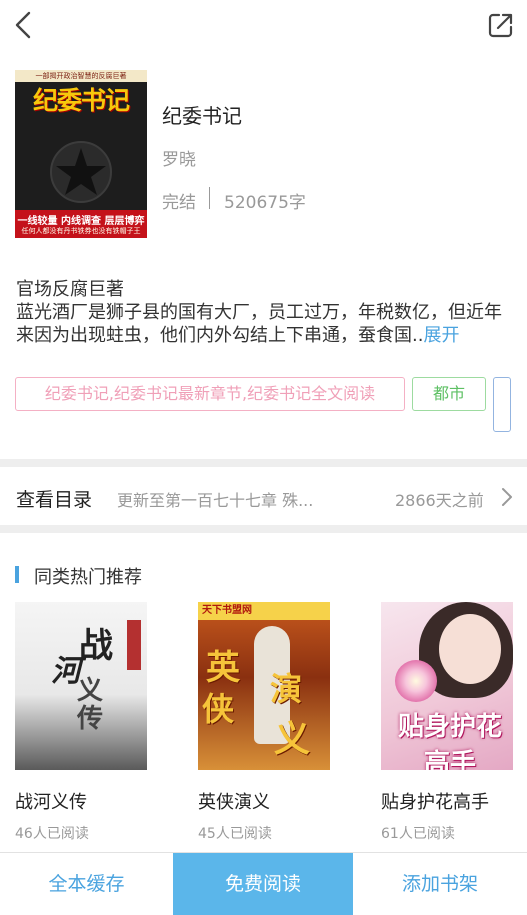 The image size is (527, 915). Describe the element at coordinates (418, 834) in the screenshot. I see `recommend-readers: 61人已阅读` at that location.